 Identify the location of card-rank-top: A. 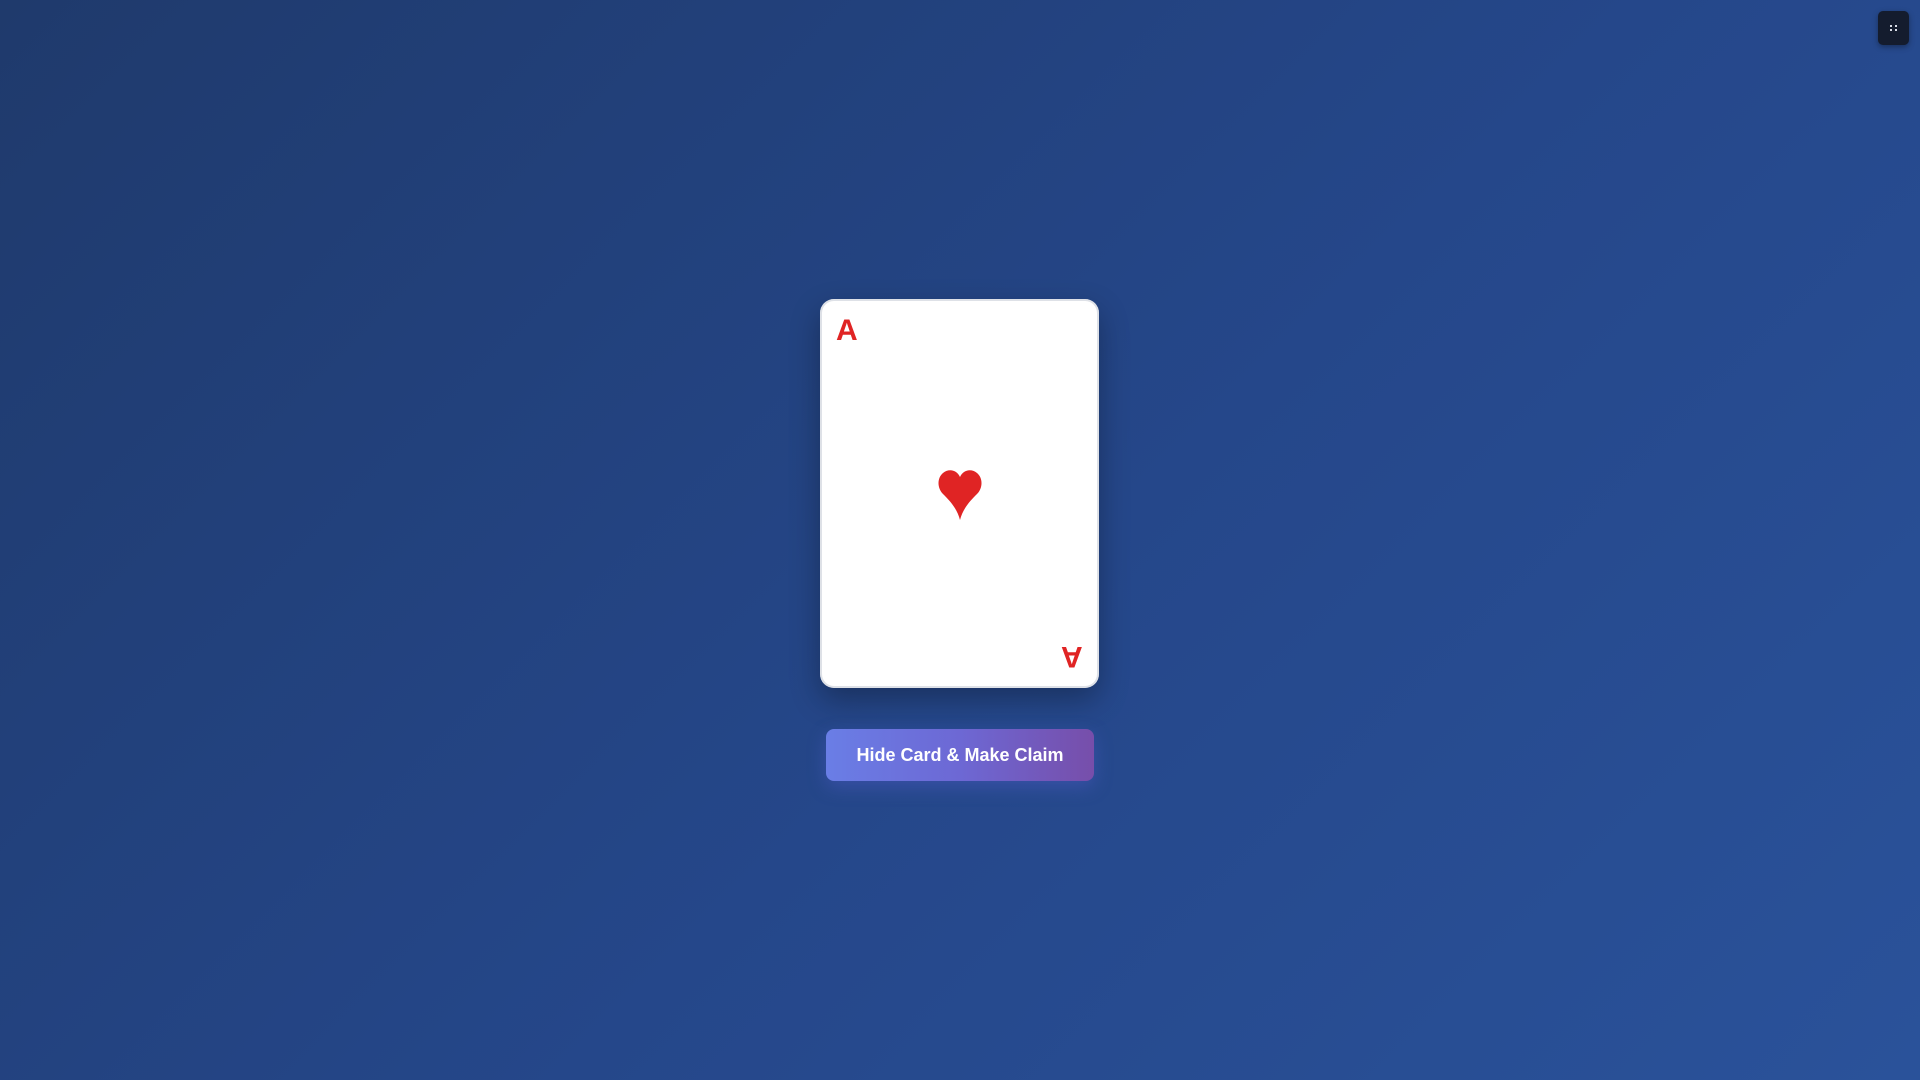
(847, 330).